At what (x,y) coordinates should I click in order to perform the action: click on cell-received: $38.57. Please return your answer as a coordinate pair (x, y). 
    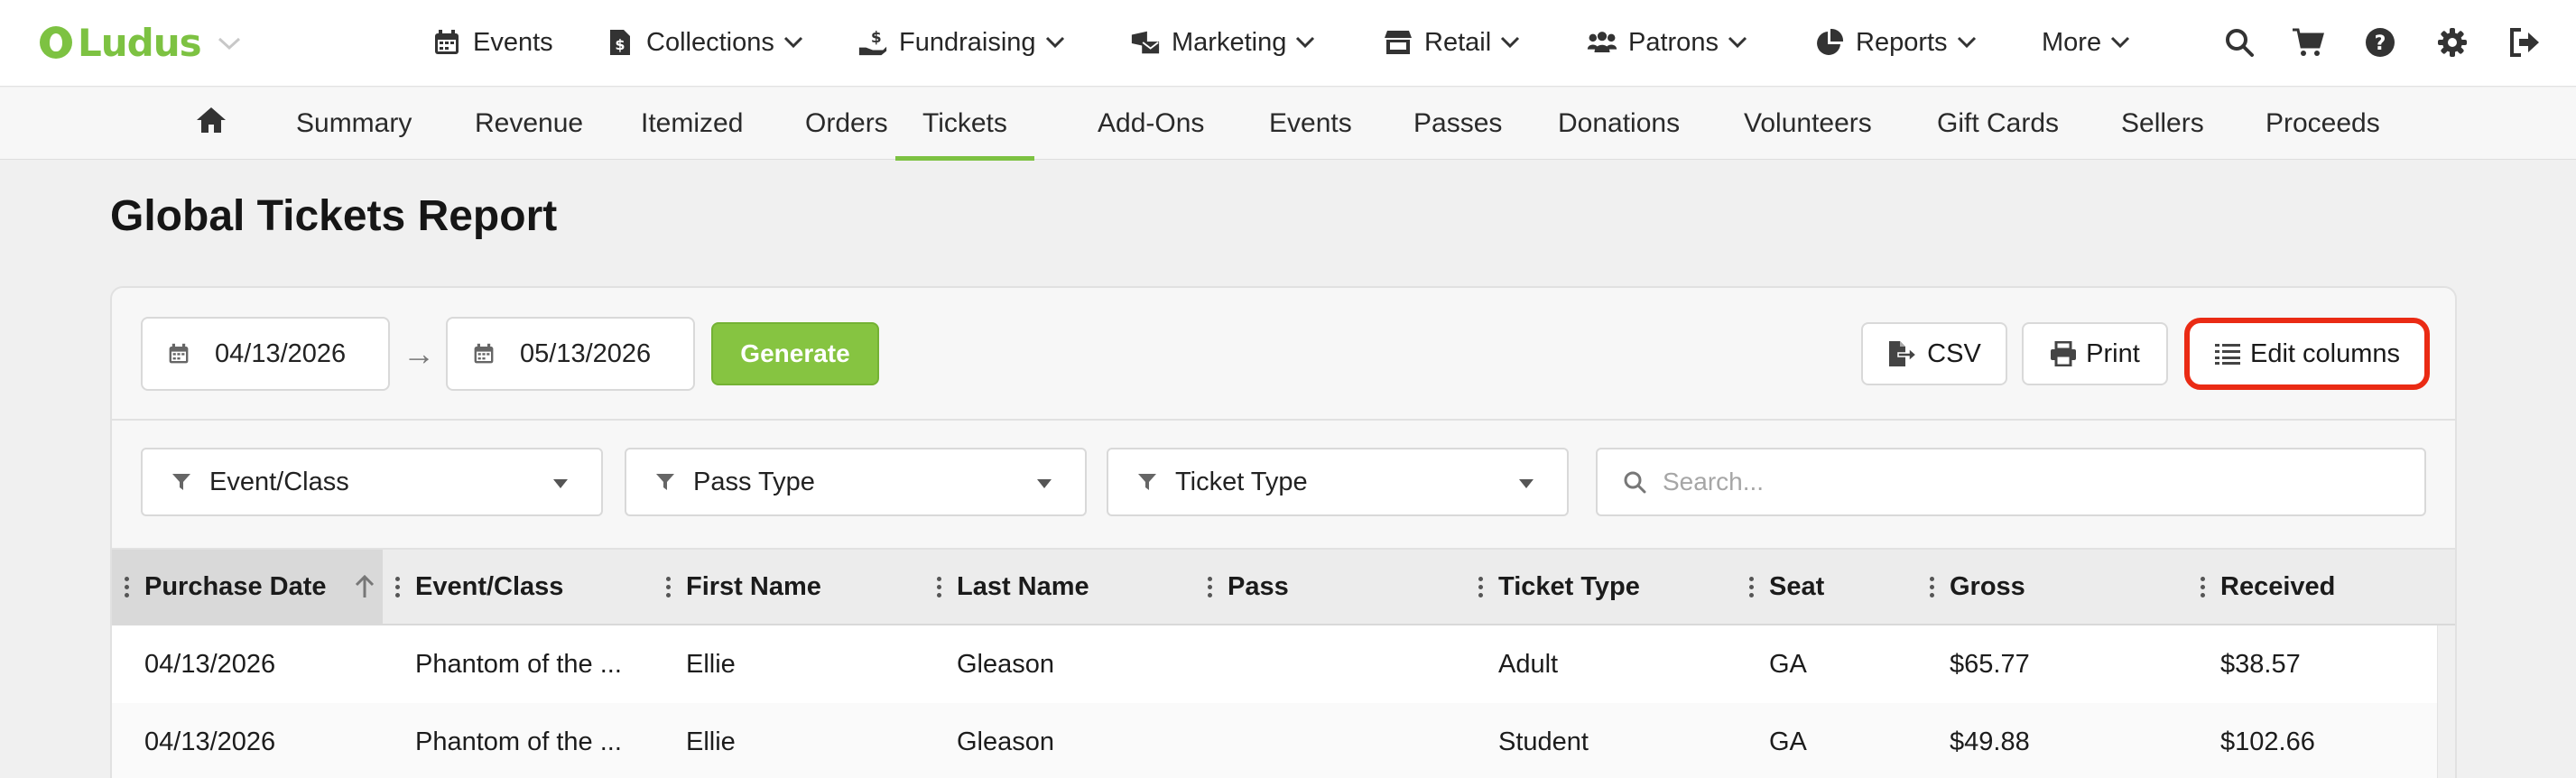
    Looking at the image, I should click on (2260, 664).